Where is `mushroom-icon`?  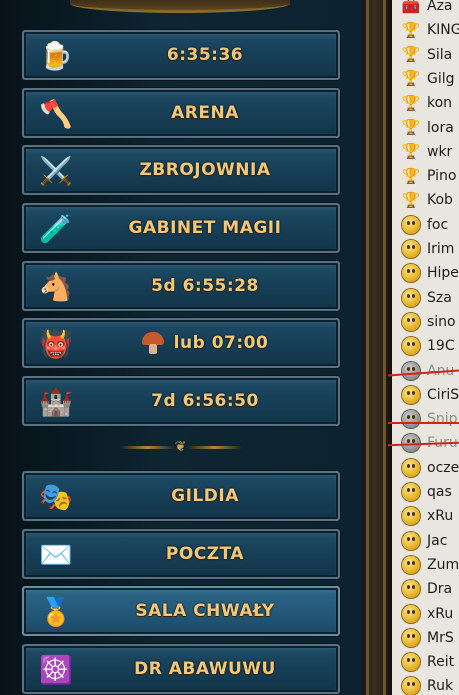 mushroom-icon is located at coordinates (152, 343).